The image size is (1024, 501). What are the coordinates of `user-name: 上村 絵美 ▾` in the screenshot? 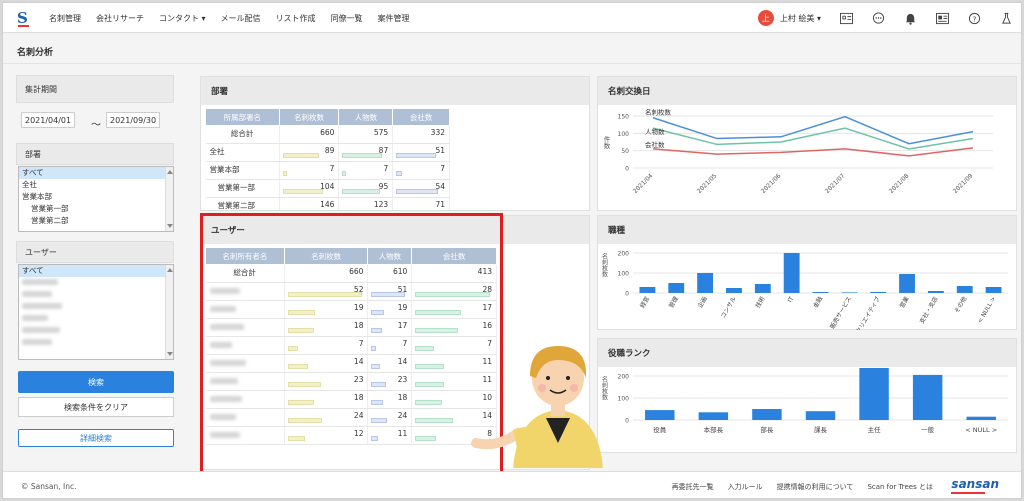 It's located at (800, 18).